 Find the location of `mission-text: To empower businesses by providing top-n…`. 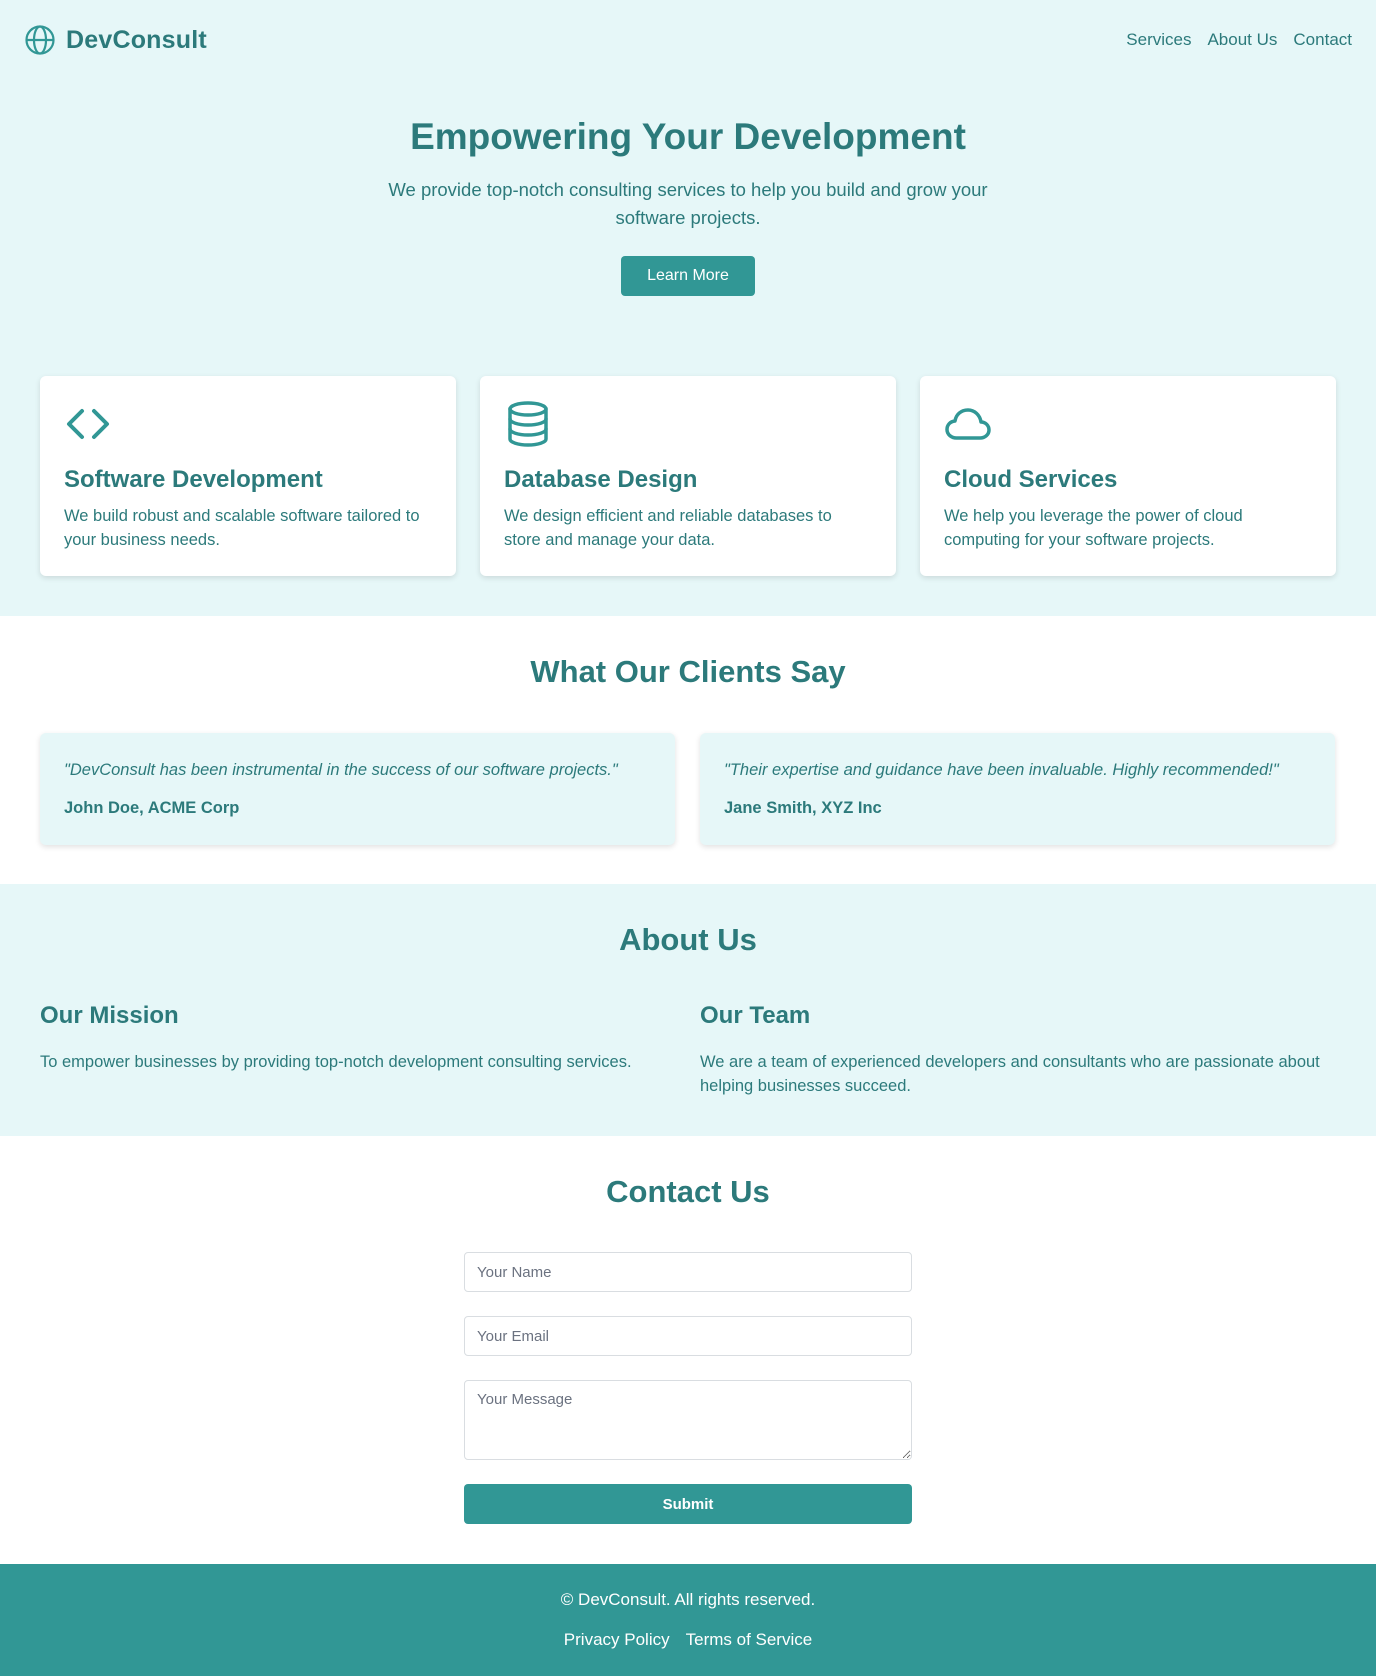

mission-text: To empower businesses by providing top-n… is located at coordinates (336, 1062).